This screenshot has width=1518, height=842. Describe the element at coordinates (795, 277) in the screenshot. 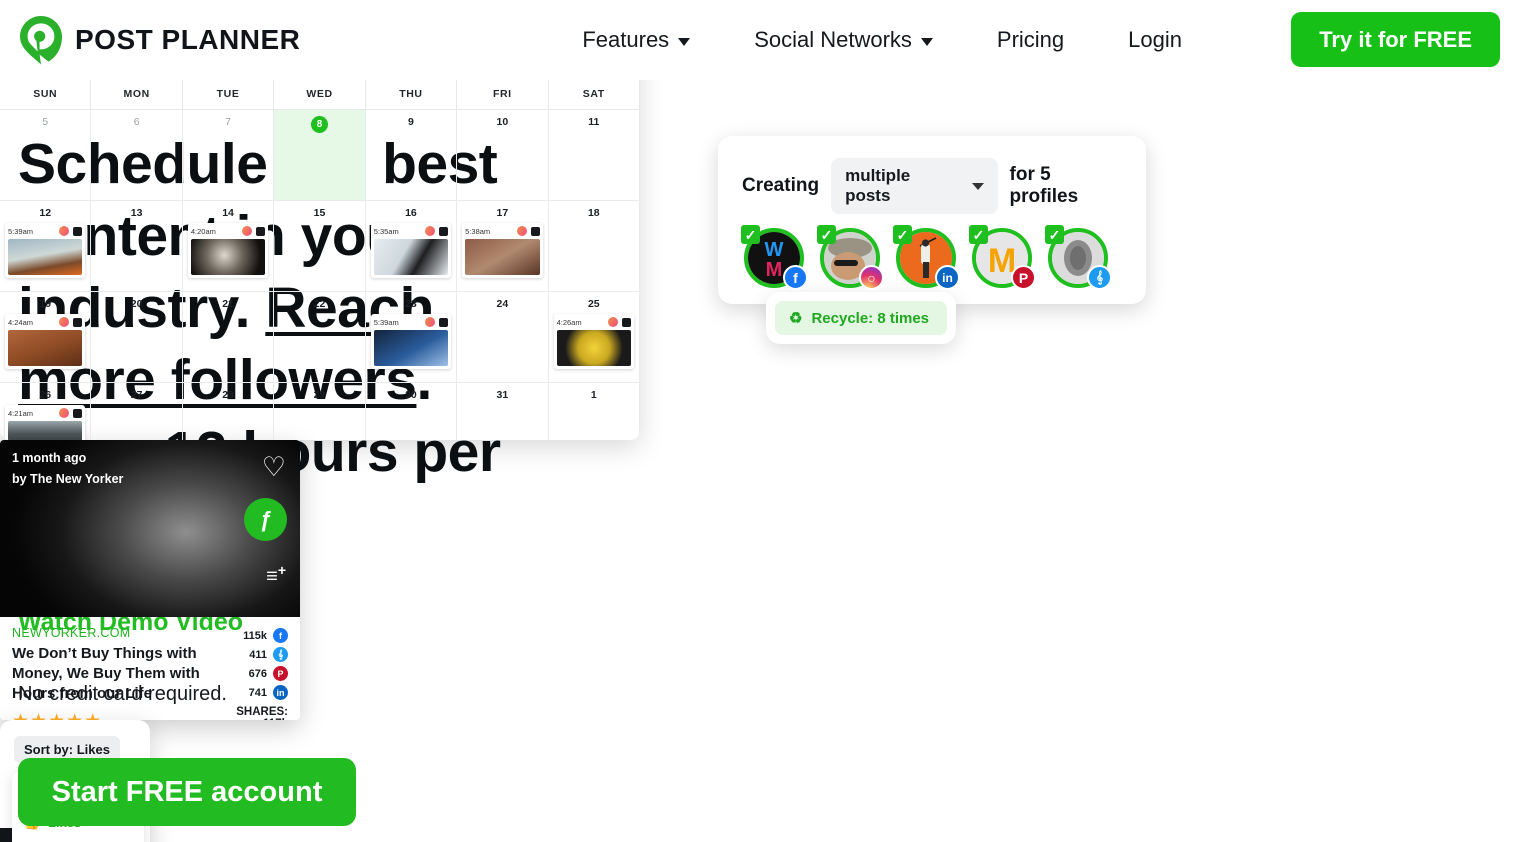

I see `facebook-icon: f` at that location.